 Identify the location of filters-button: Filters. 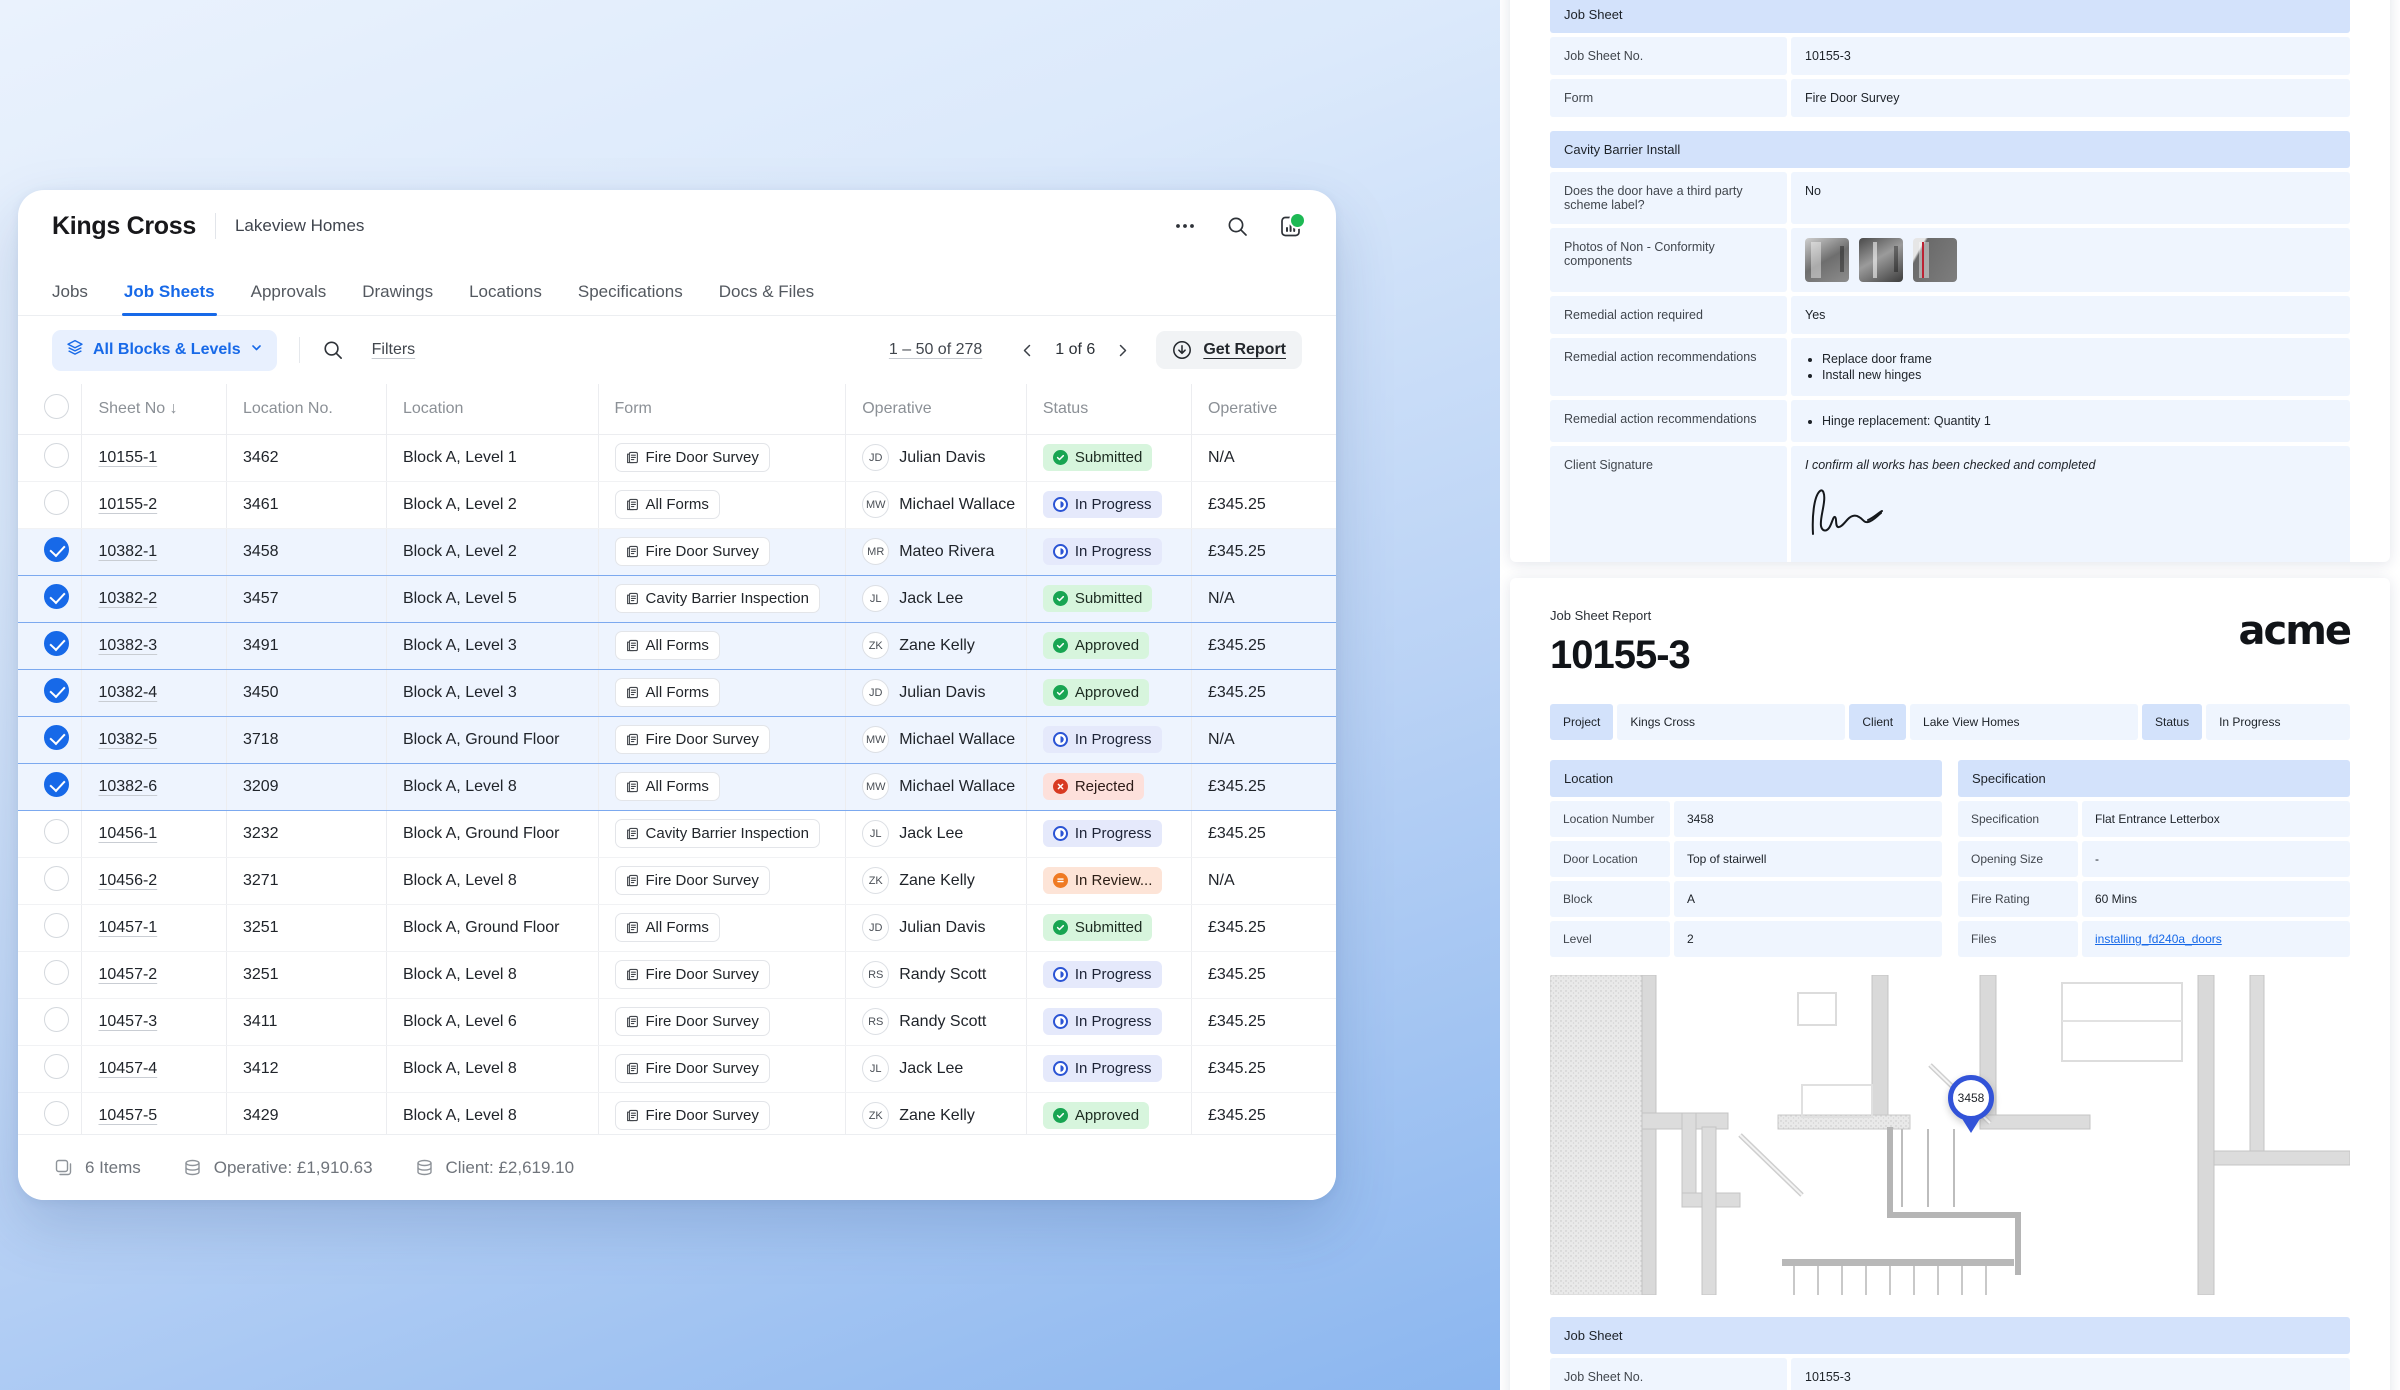
(394, 350).